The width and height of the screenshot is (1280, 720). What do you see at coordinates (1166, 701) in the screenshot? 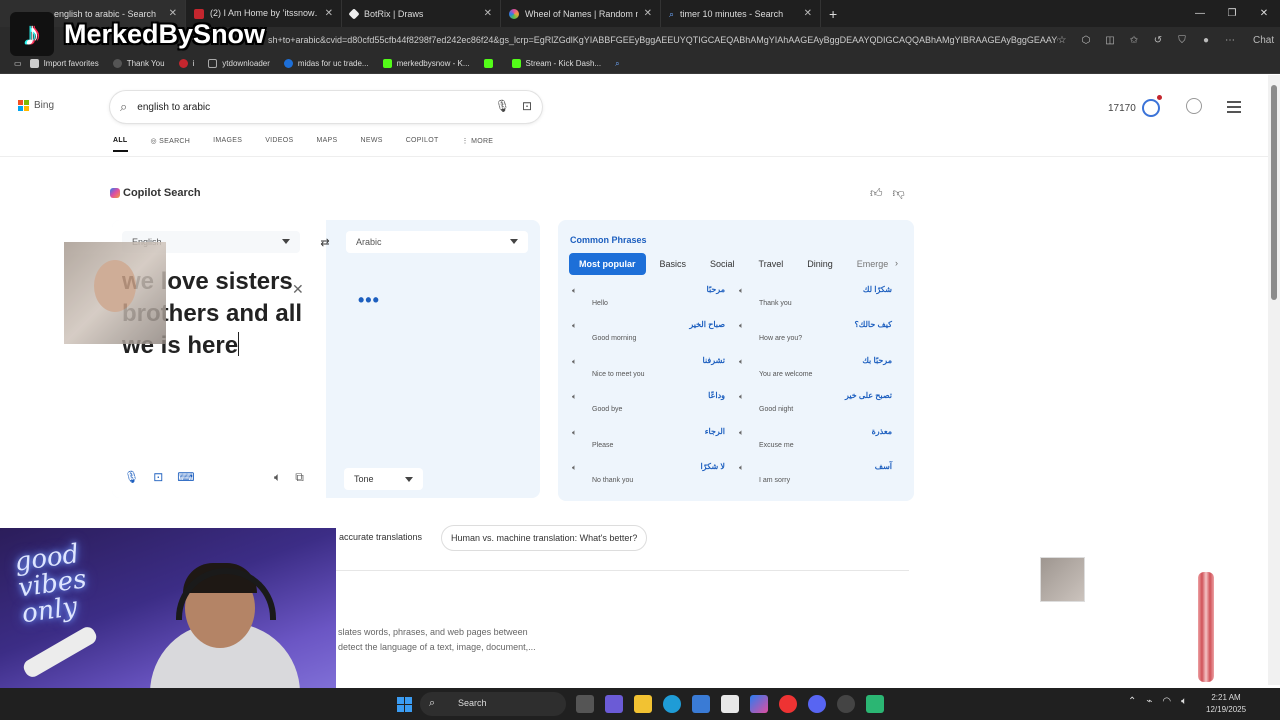
I see `wifi-icon: ◠` at bounding box center [1166, 701].